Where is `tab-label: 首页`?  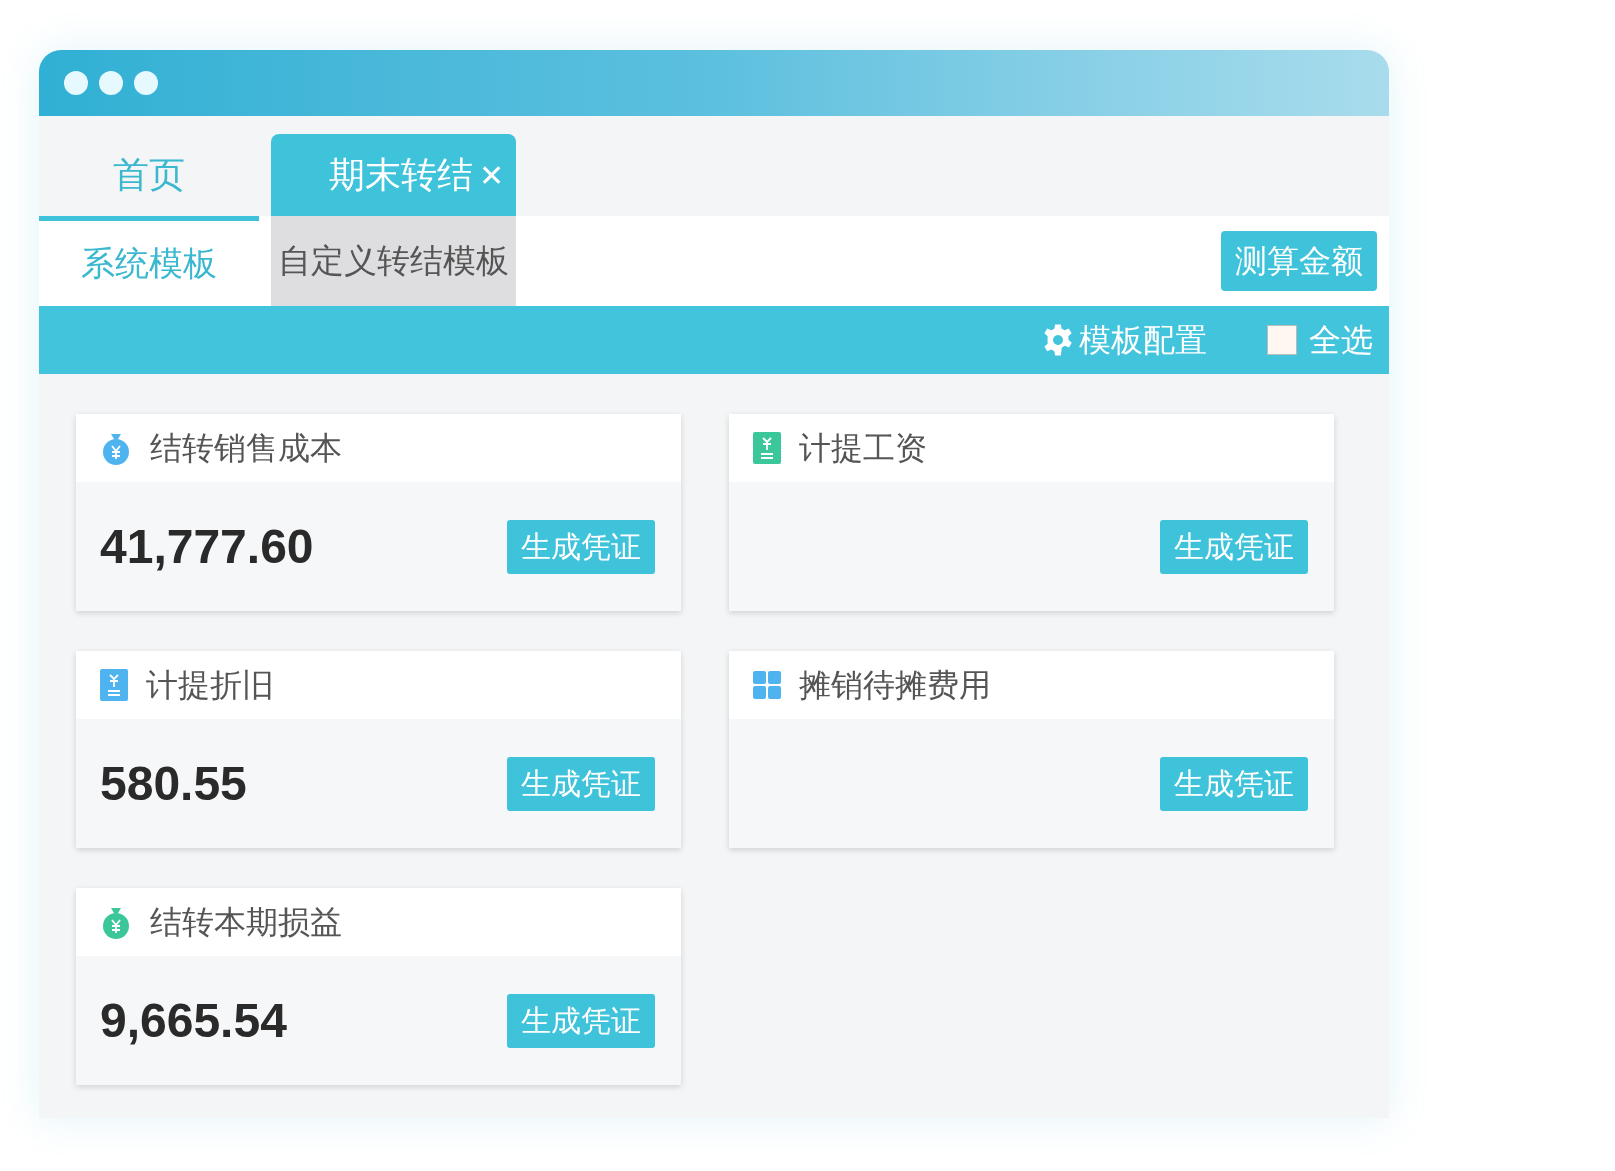 tab-label: 首页 is located at coordinates (149, 175).